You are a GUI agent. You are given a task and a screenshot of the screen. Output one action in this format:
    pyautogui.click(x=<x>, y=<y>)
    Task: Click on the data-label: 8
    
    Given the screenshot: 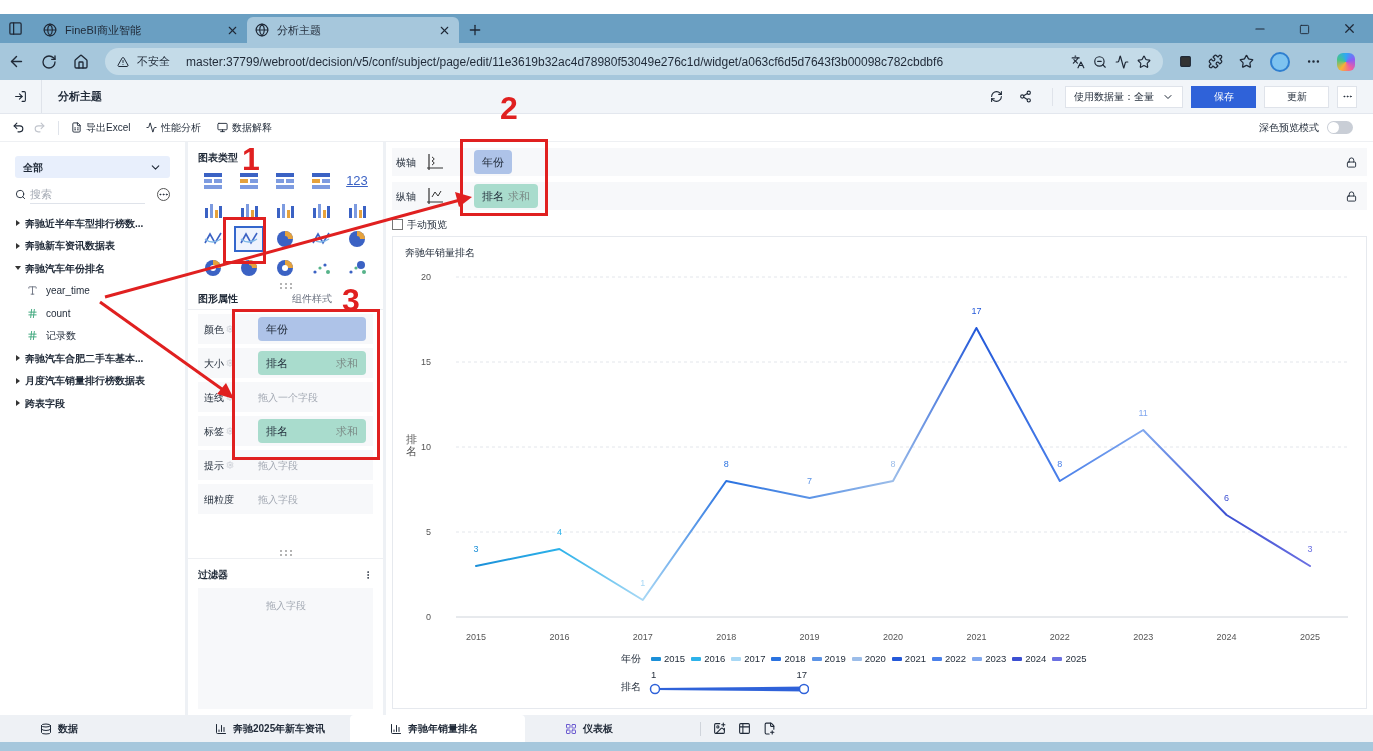 What is the action you would take?
    pyautogui.click(x=893, y=464)
    